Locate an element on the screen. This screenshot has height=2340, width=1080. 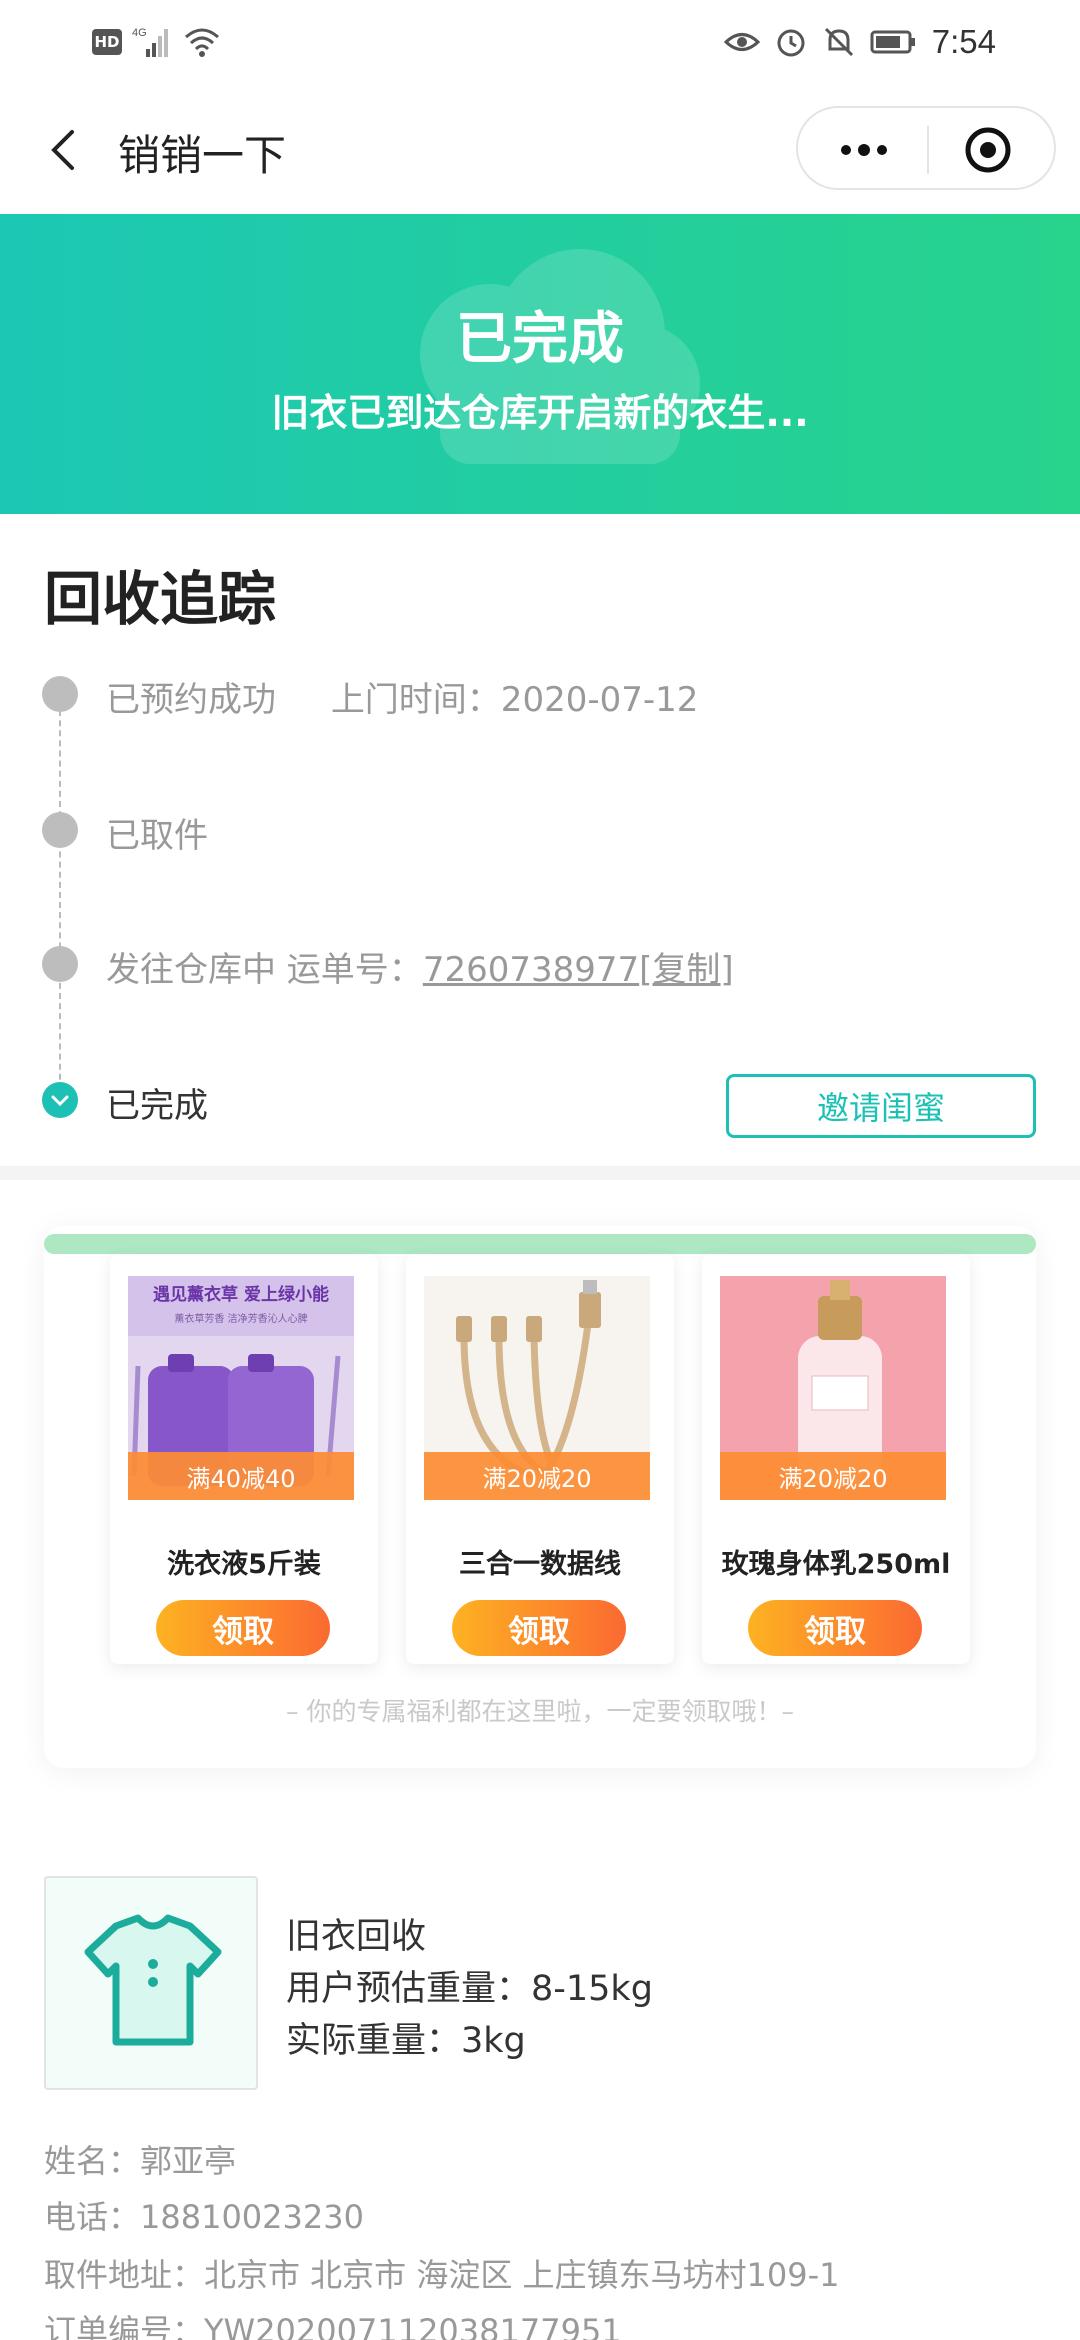
tracking-title: 回收追踪 is located at coordinates (160, 599).